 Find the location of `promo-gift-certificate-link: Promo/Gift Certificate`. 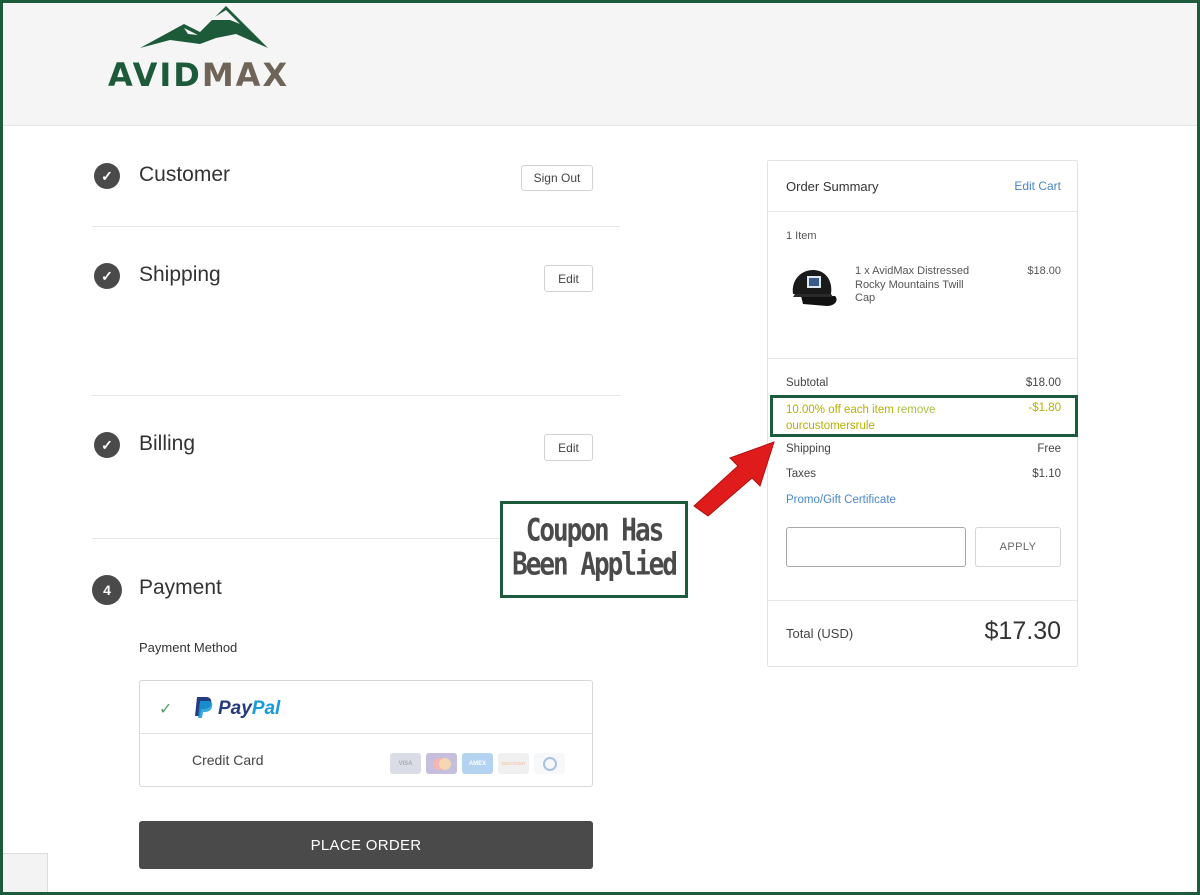

promo-gift-certificate-link: Promo/Gift Certificate is located at coordinates (841, 500).